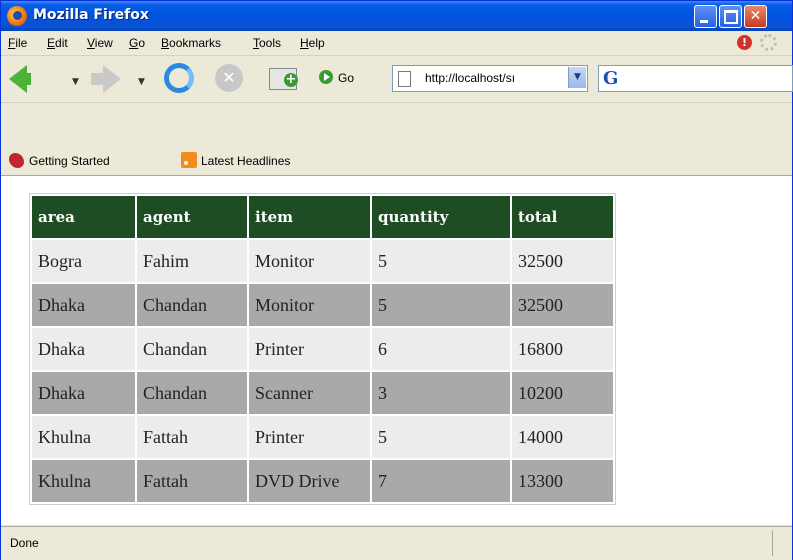 This screenshot has height=560, width=793. Describe the element at coordinates (191, 43) in the screenshot. I see `menu-bookmarks: Bookmarks` at that location.